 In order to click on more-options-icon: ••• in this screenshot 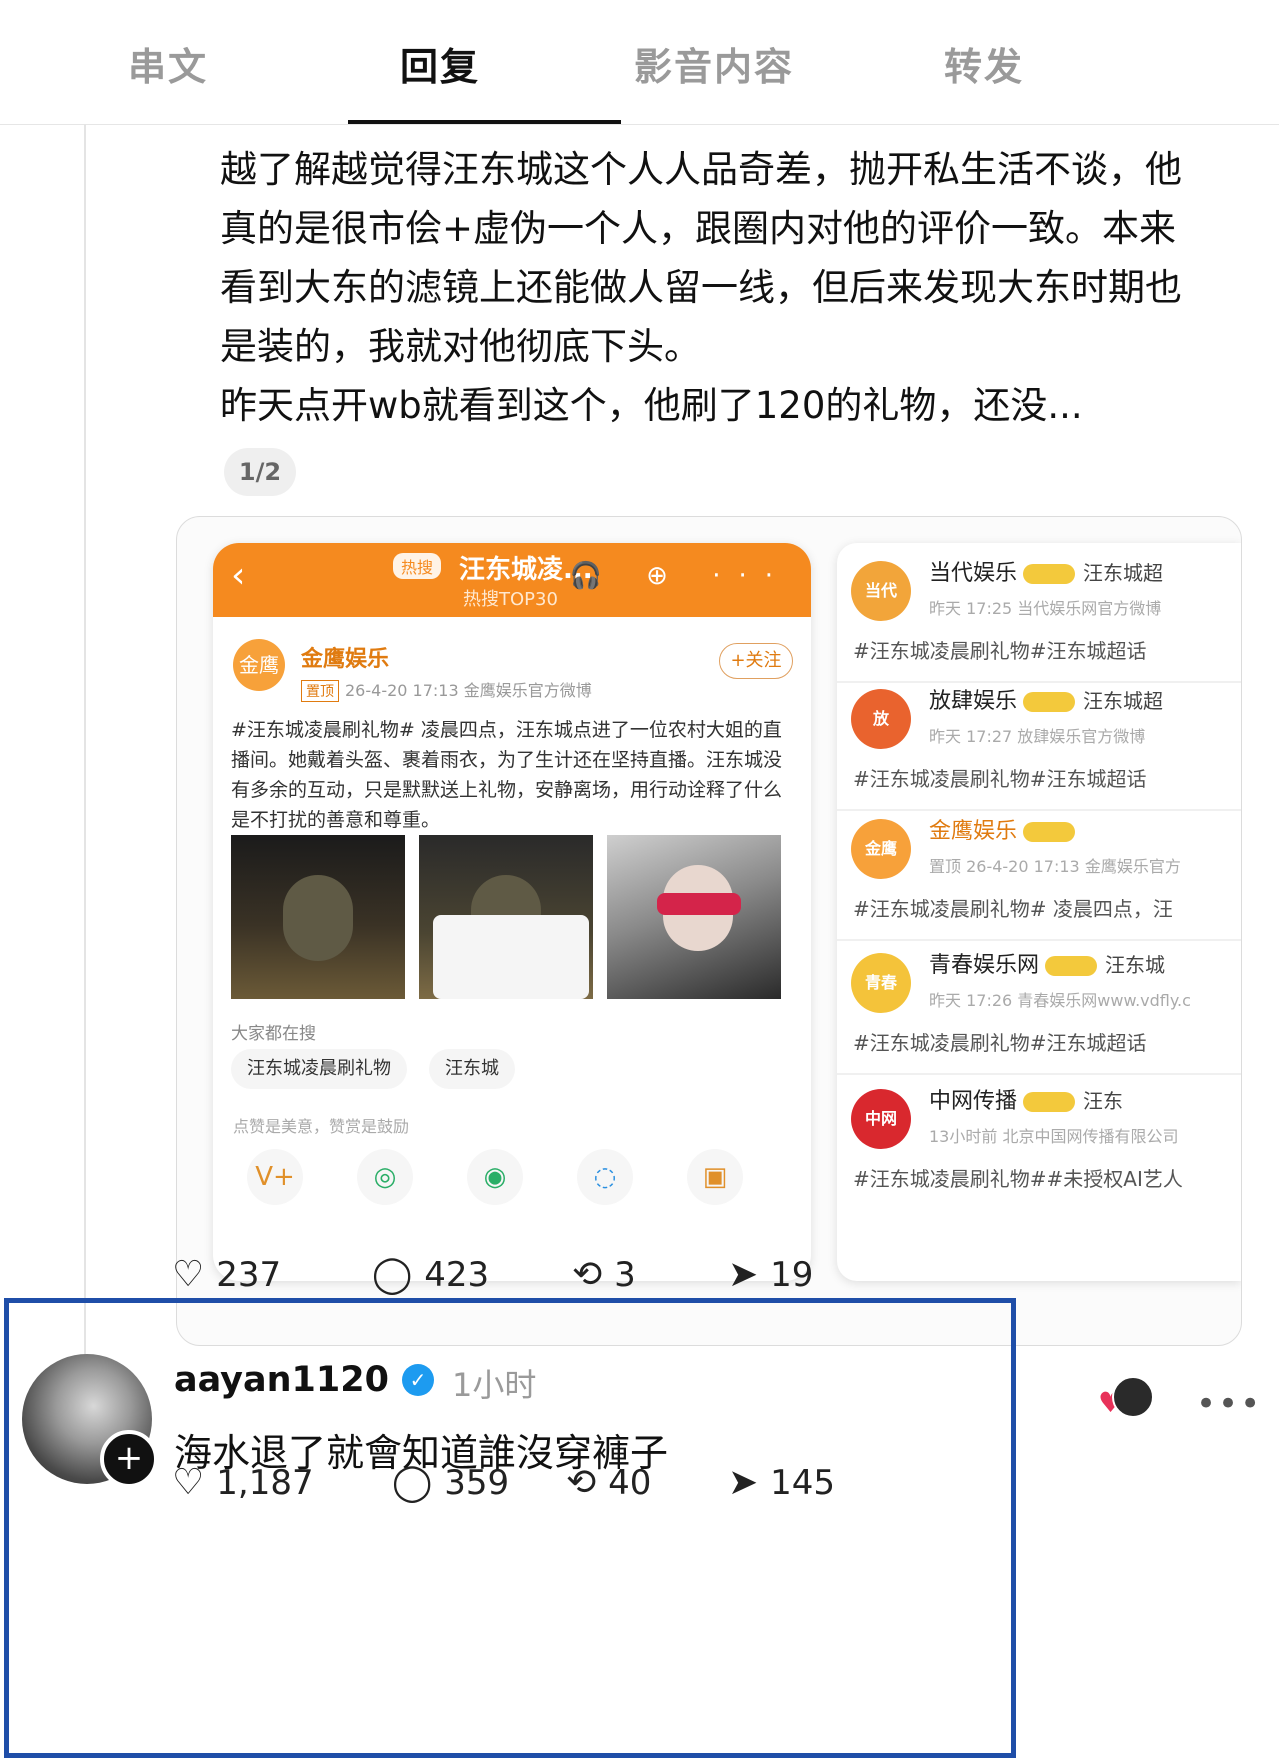, I will do `click(1229, 1404)`.